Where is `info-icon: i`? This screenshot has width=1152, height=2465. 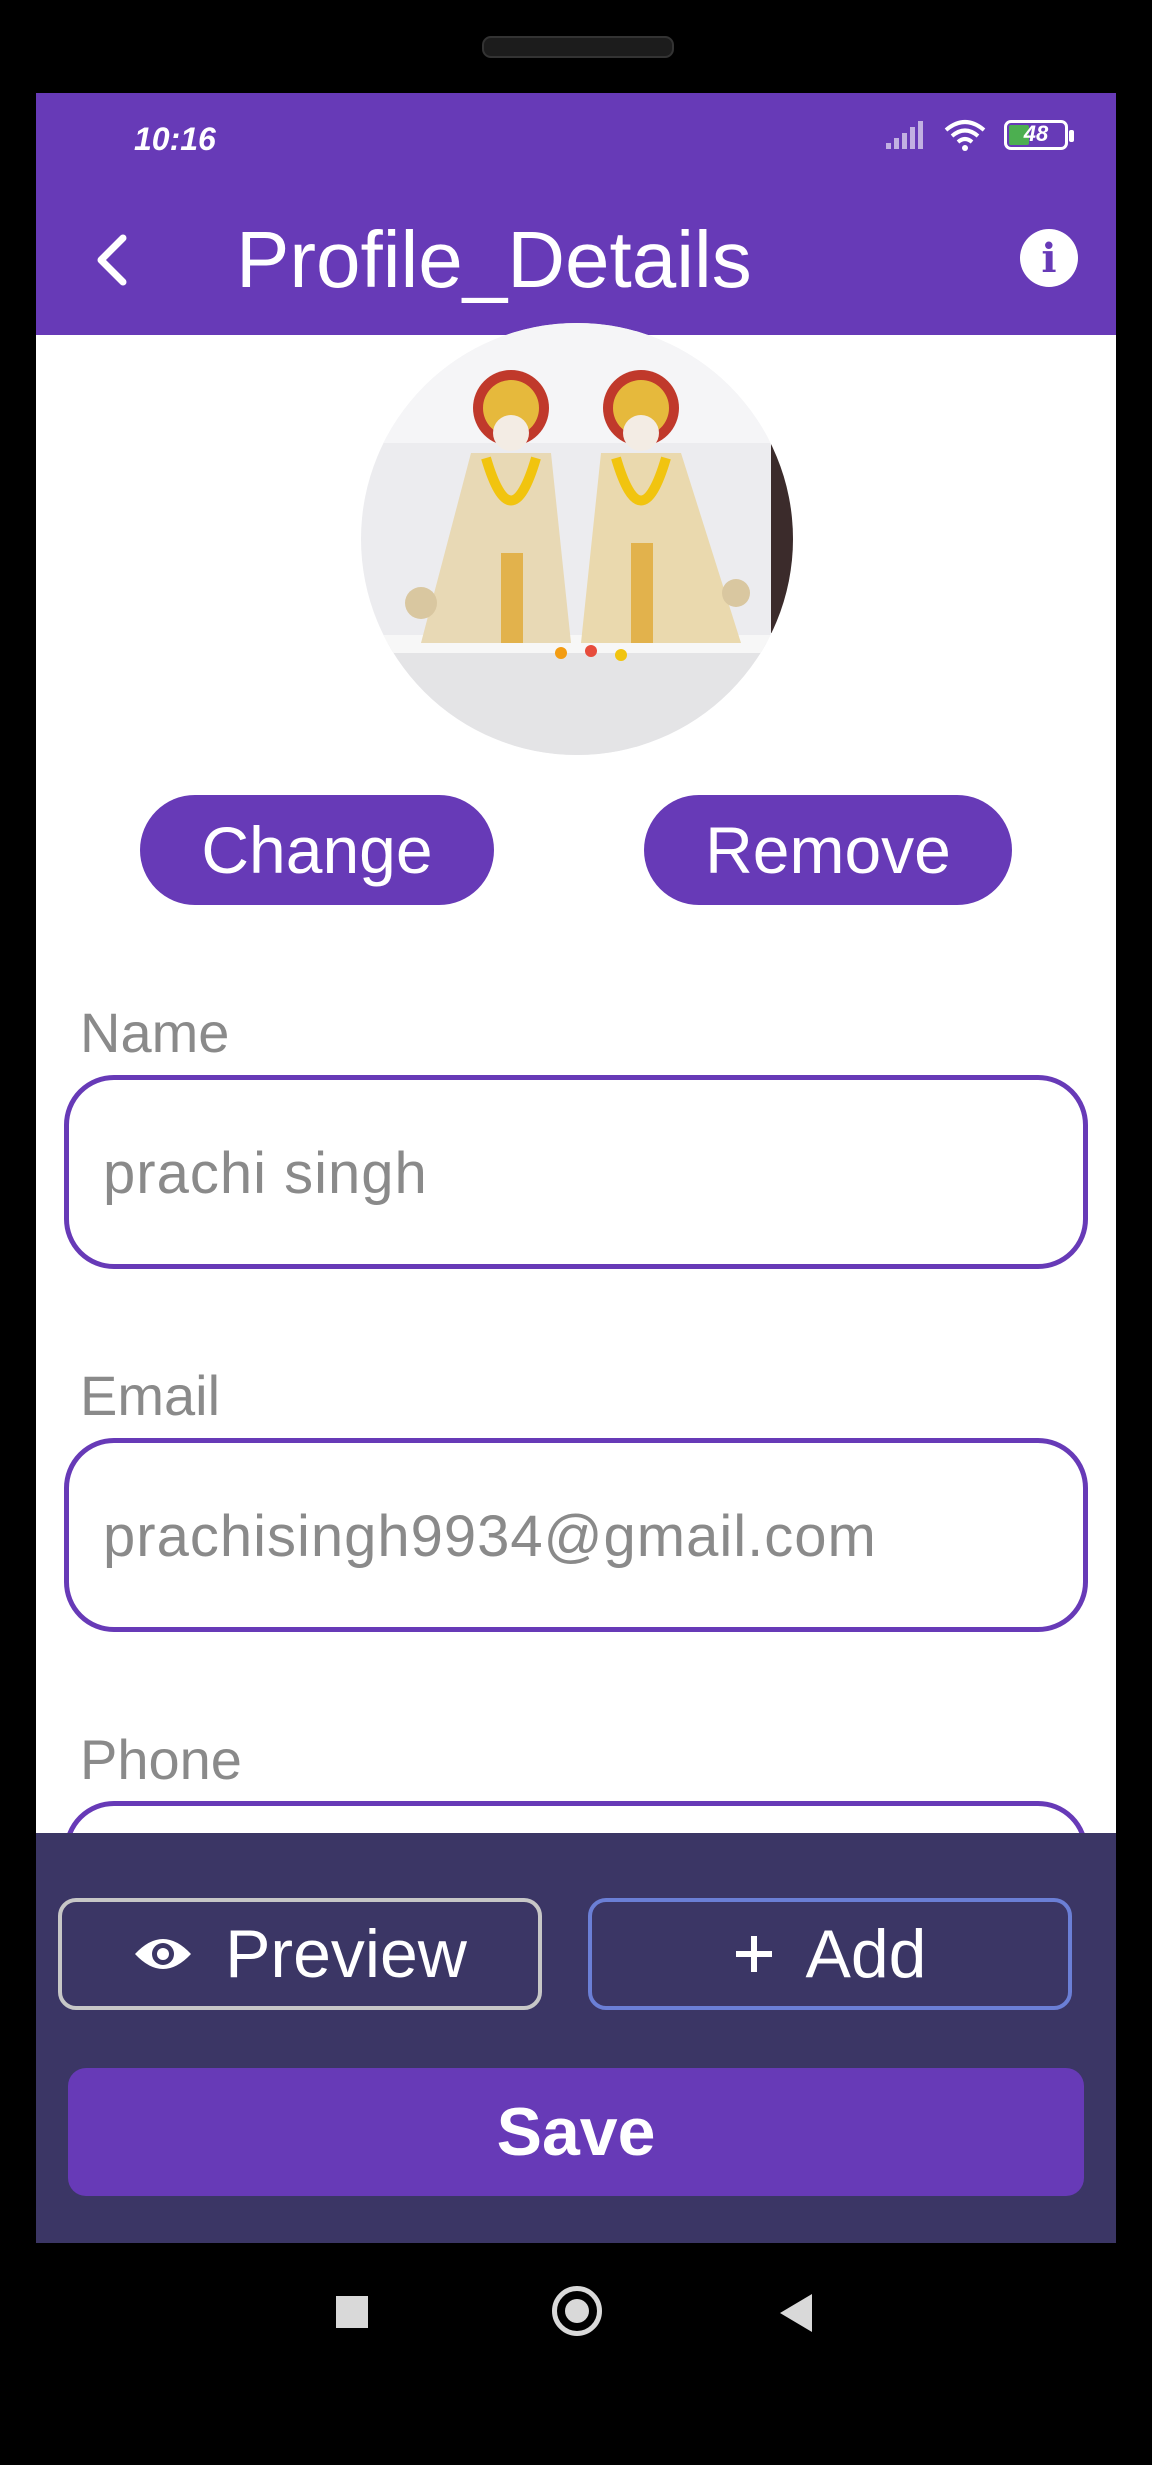
info-icon: i is located at coordinates (1049, 258).